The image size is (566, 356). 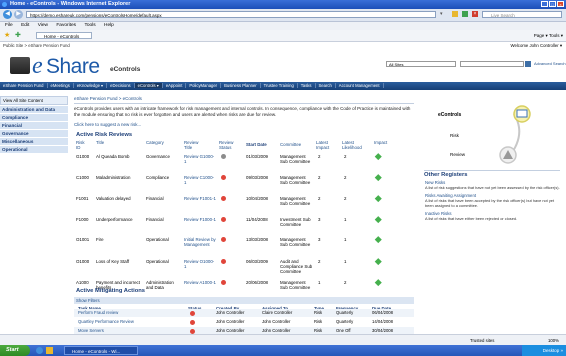 What do you see at coordinates (118, 177) in the screenshot?
I see `risk-title: Maladministration` at bounding box center [118, 177].